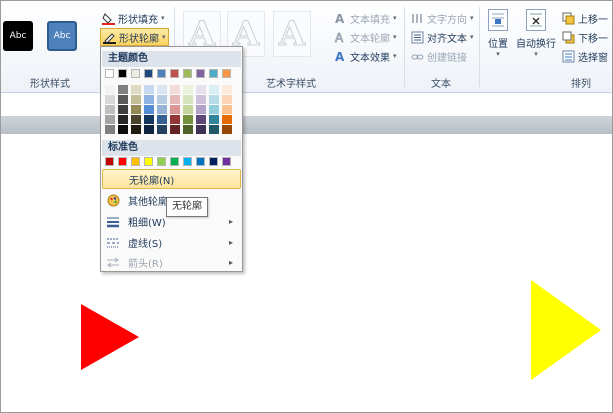 The image size is (613, 413). I want to click on arrows-item: 箭头(R) ▸, so click(171, 262).